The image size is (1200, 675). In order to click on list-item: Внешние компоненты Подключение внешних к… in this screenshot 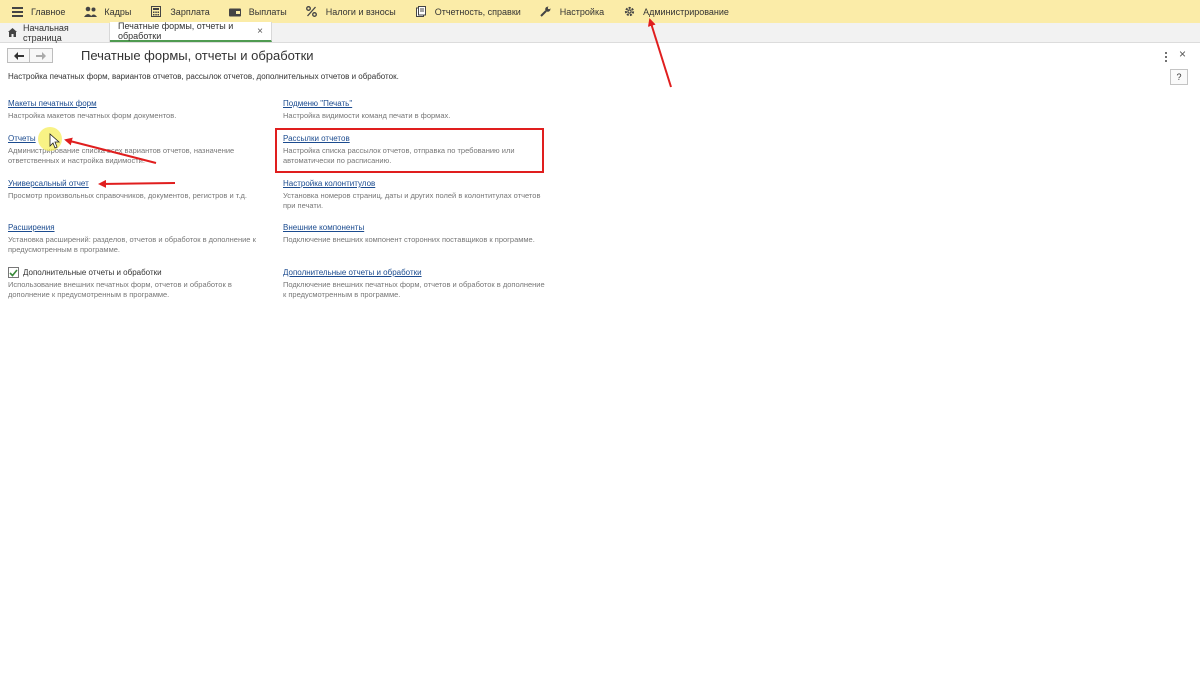, I will do `click(415, 233)`.